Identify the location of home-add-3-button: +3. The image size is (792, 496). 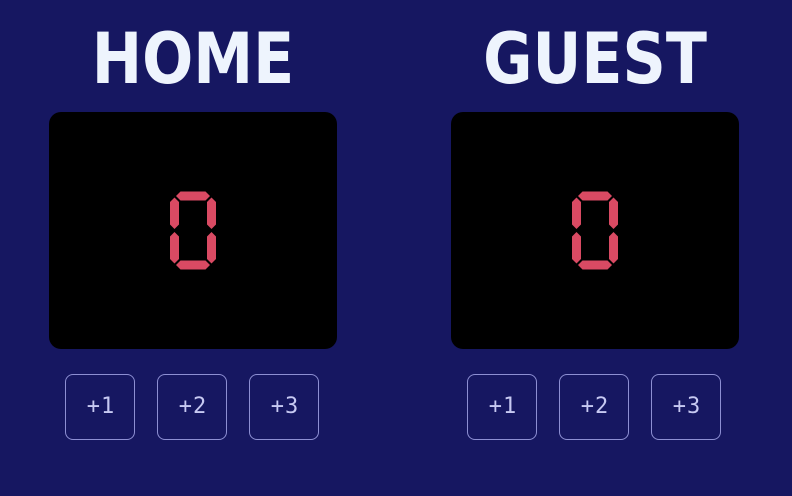
(284, 407).